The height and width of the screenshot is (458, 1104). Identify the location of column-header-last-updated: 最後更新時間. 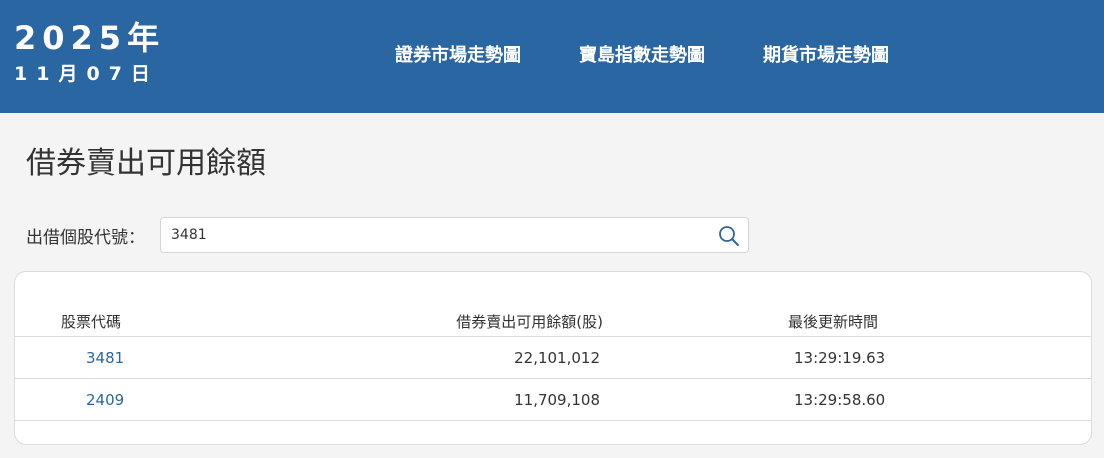
(833, 322).